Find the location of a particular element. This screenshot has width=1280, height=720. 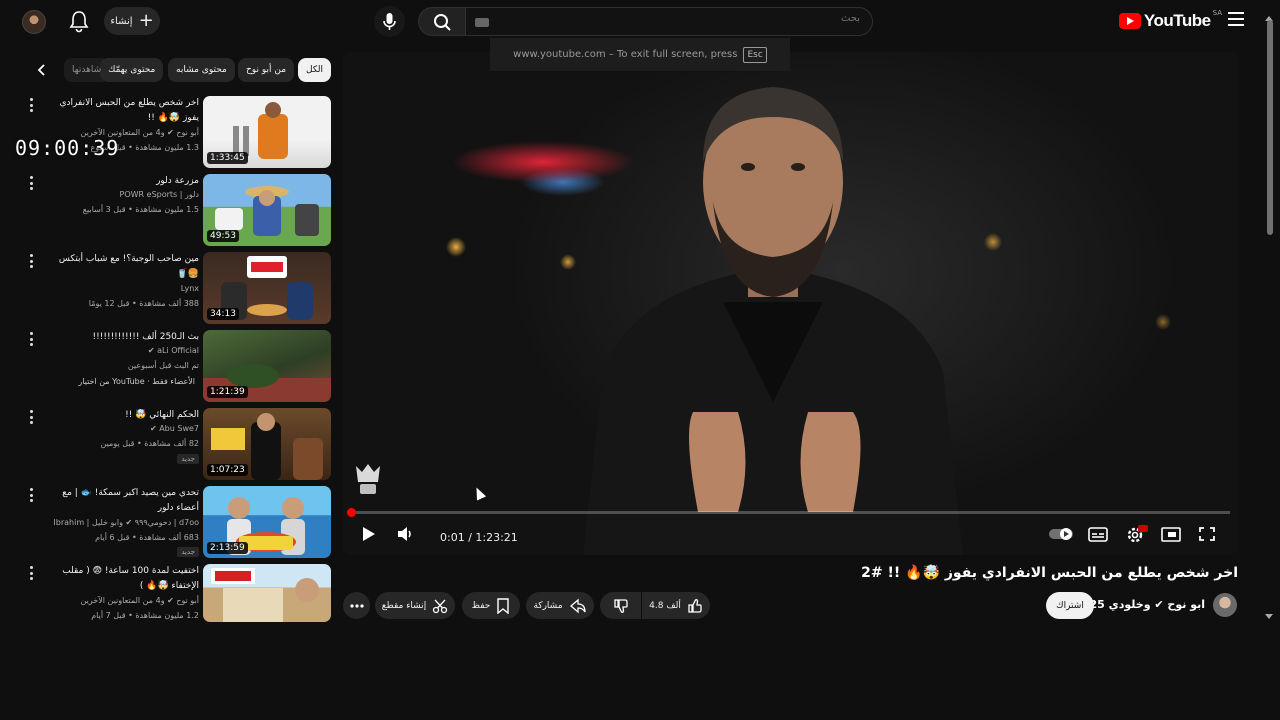

keyboard-icon is located at coordinates (482, 22).